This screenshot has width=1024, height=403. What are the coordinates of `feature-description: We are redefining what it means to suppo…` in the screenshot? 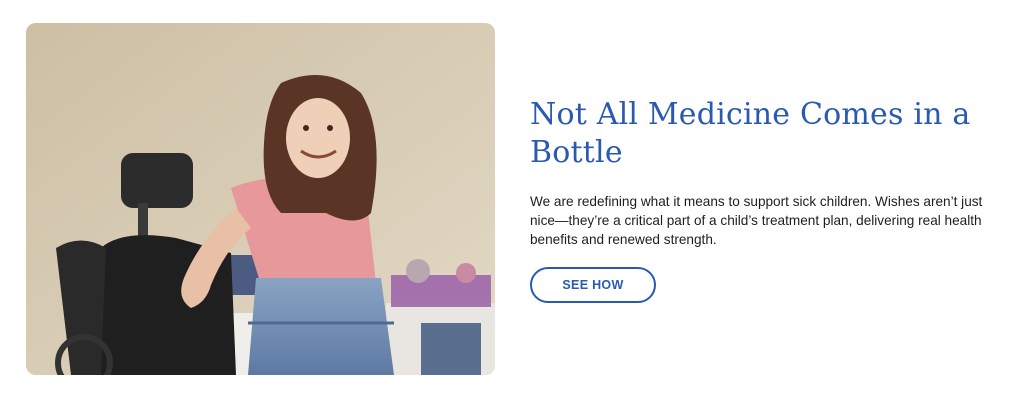 It's located at (756, 220).